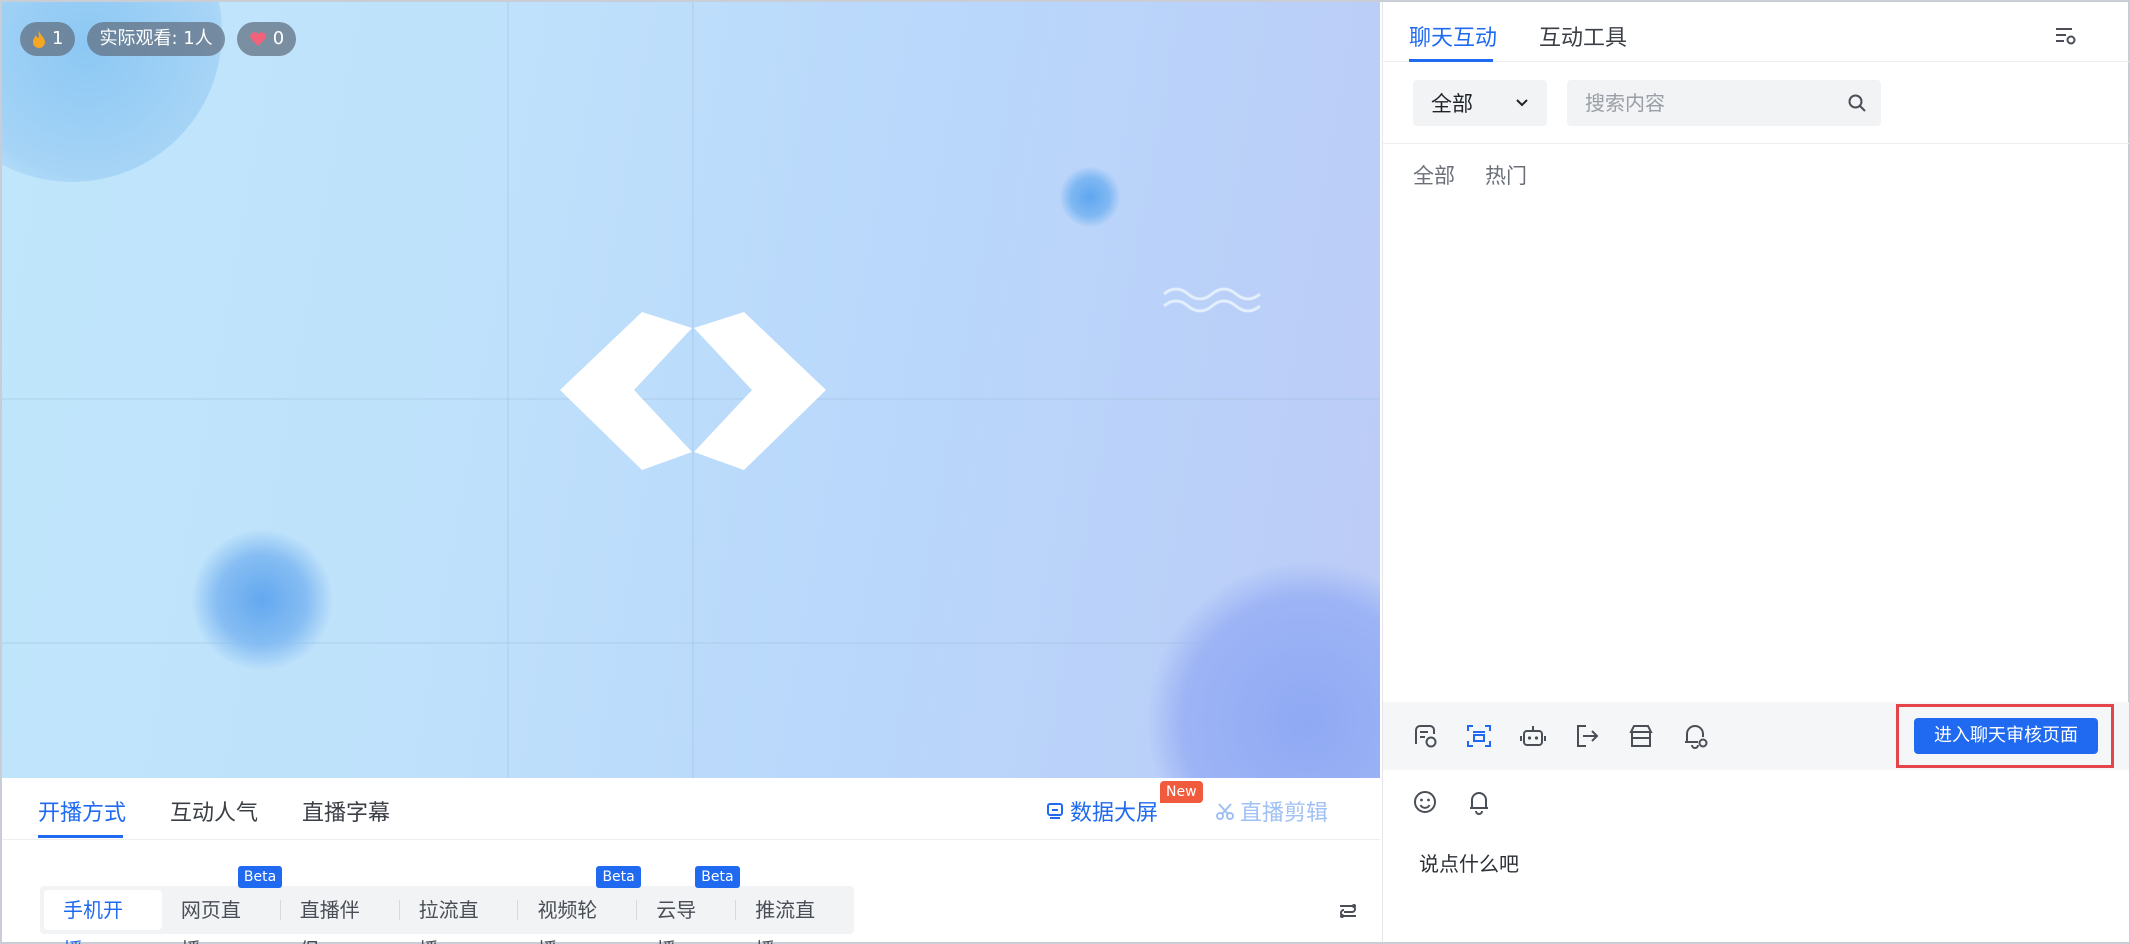 This screenshot has height=944, width=2130. I want to click on monitor-icon, so click(1055, 811).